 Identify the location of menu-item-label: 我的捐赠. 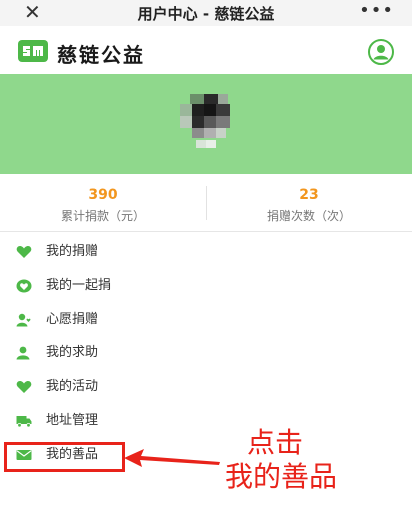
(72, 251).